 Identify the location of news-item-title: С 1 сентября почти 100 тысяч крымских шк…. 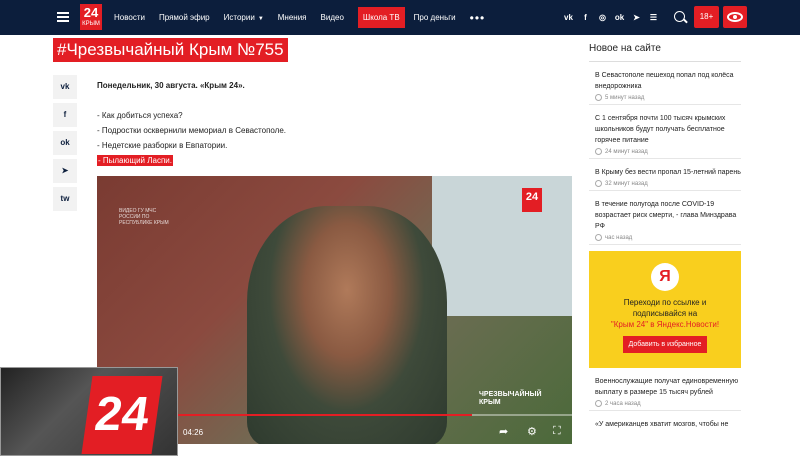
(660, 129).